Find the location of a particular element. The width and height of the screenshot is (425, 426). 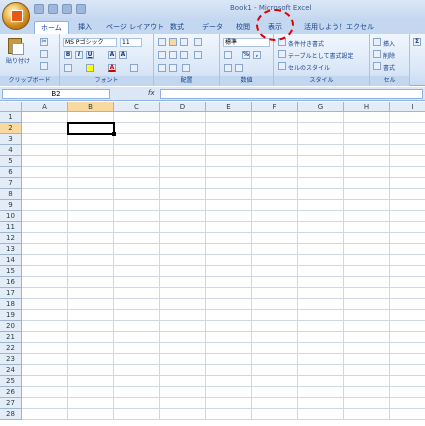

cell-h25 is located at coordinates (367, 381).